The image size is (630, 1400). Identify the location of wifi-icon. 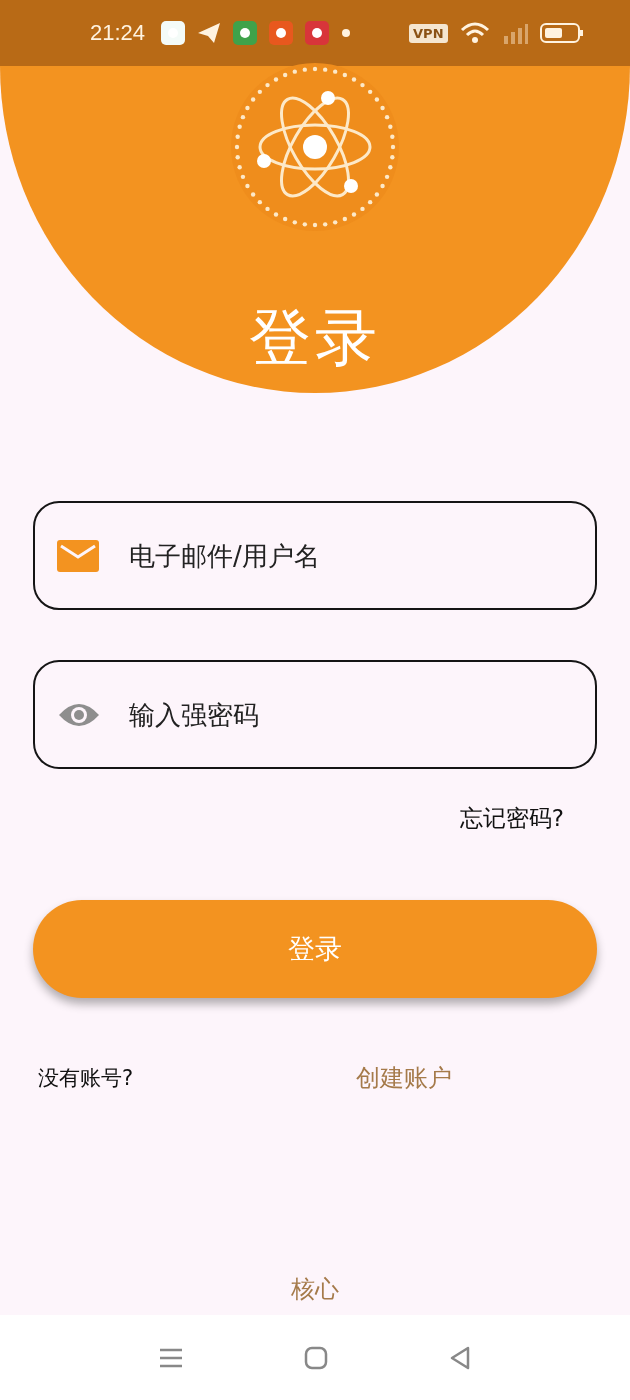
(474, 33).